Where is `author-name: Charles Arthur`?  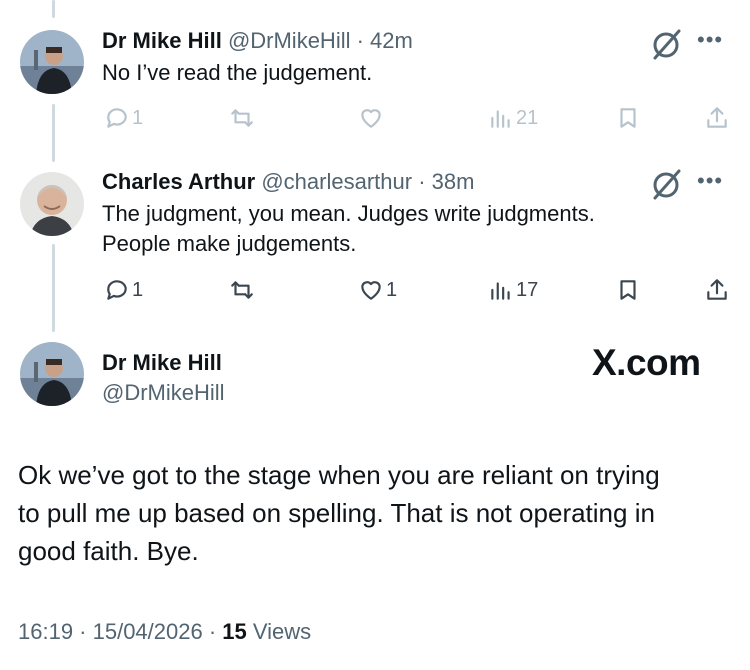 author-name: Charles Arthur is located at coordinates (178, 181).